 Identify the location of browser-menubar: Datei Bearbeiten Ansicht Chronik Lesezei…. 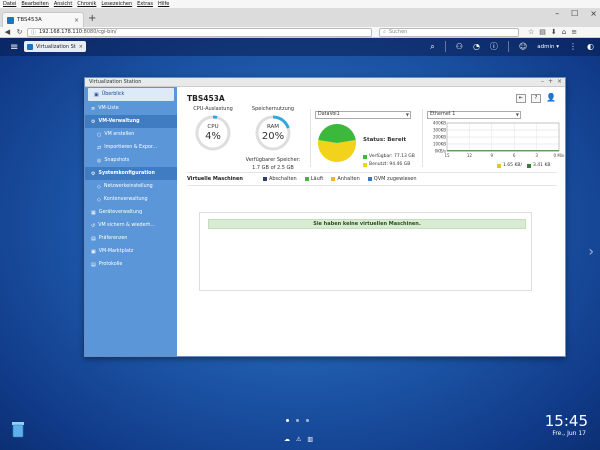
(300, 4).